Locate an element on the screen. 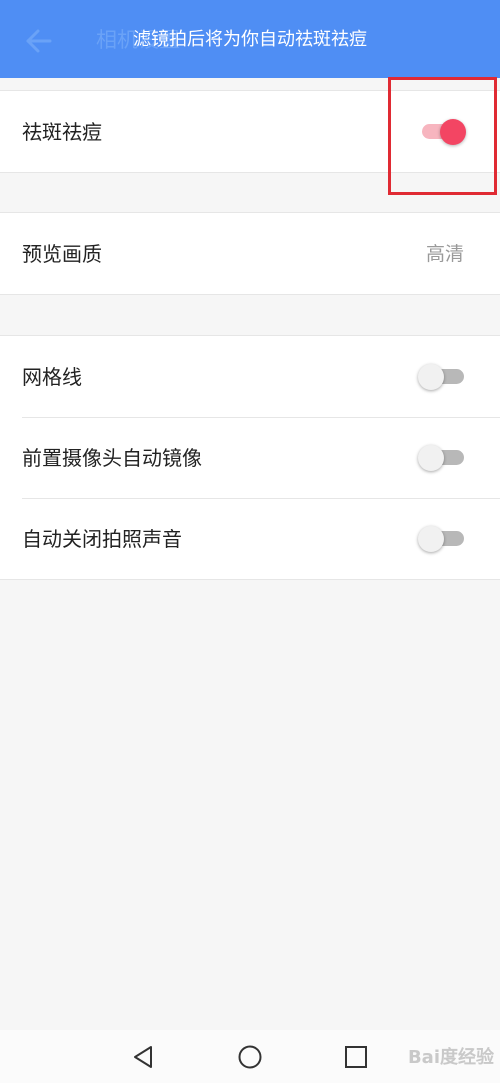 The width and height of the screenshot is (500, 1083). shutter-sound-toggle is located at coordinates (441, 539).